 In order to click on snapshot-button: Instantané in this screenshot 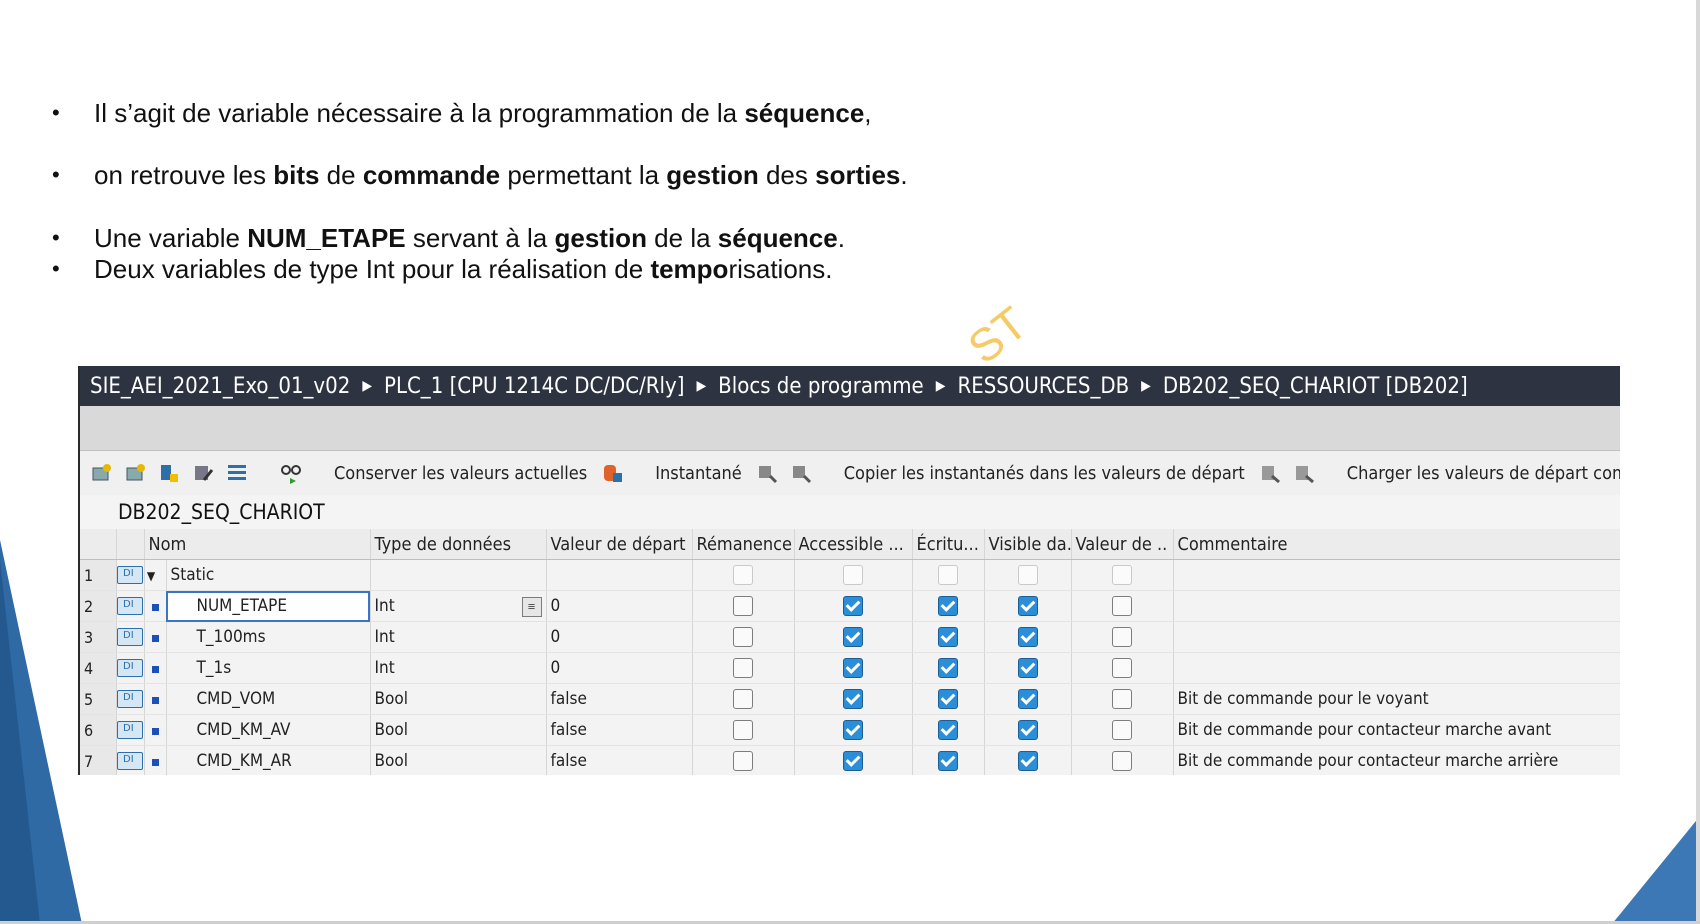, I will do `click(698, 473)`.